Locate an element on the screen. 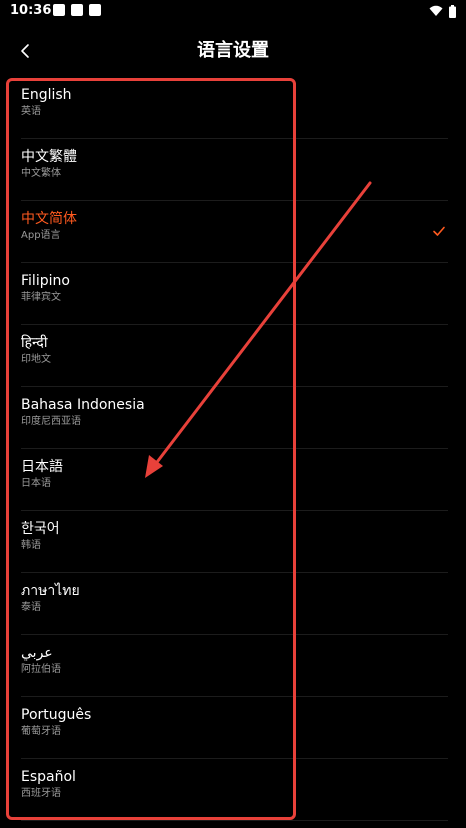 Image resolution: width=466 pixels, height=828 pixels. language-item-arabic: عربي 阿拉伯语 is located at coordinates (233, 666).